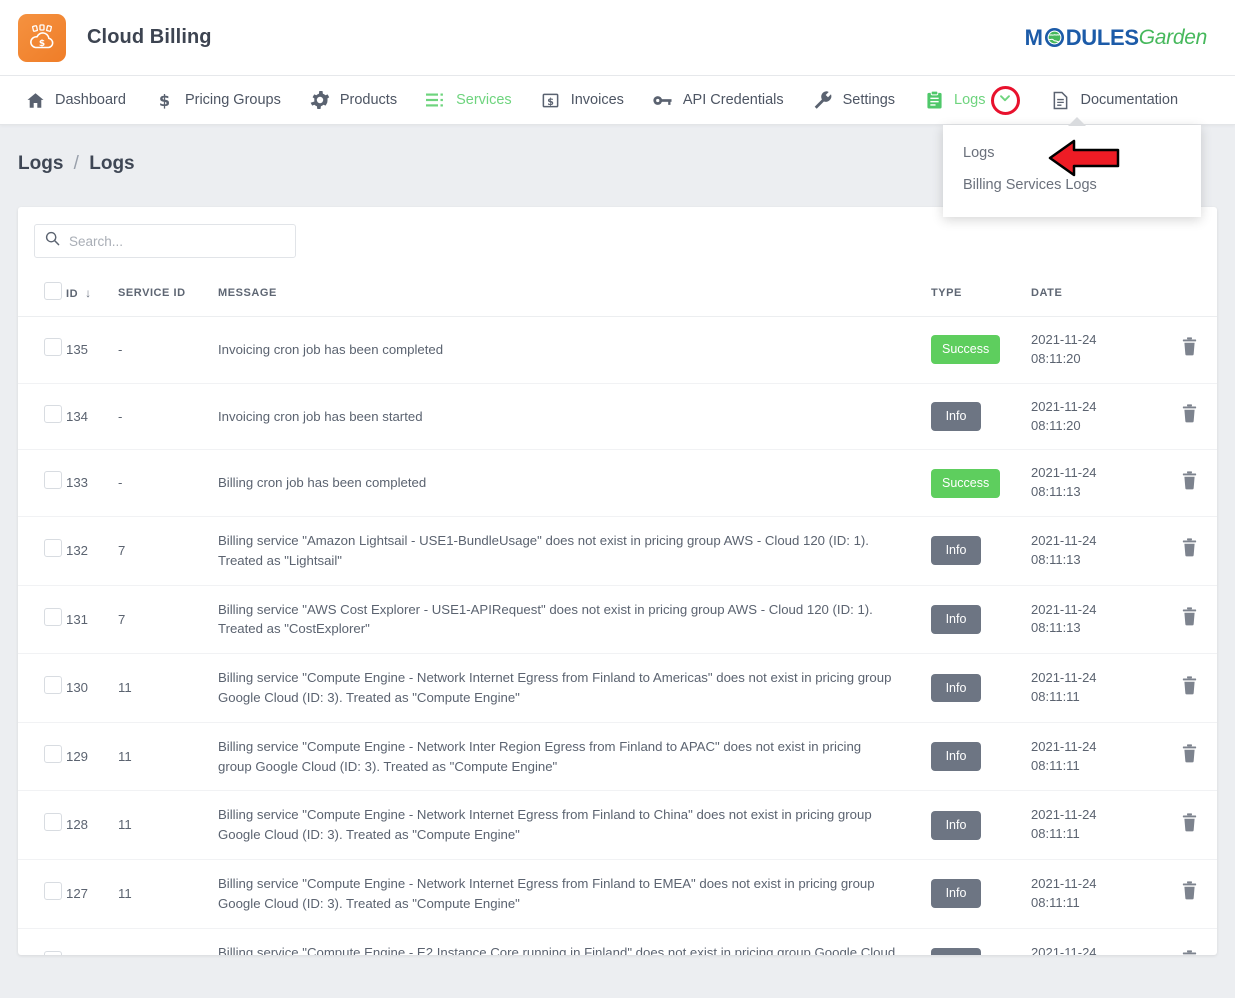  I want to click on nav-label: Settings, so click(869, 100).